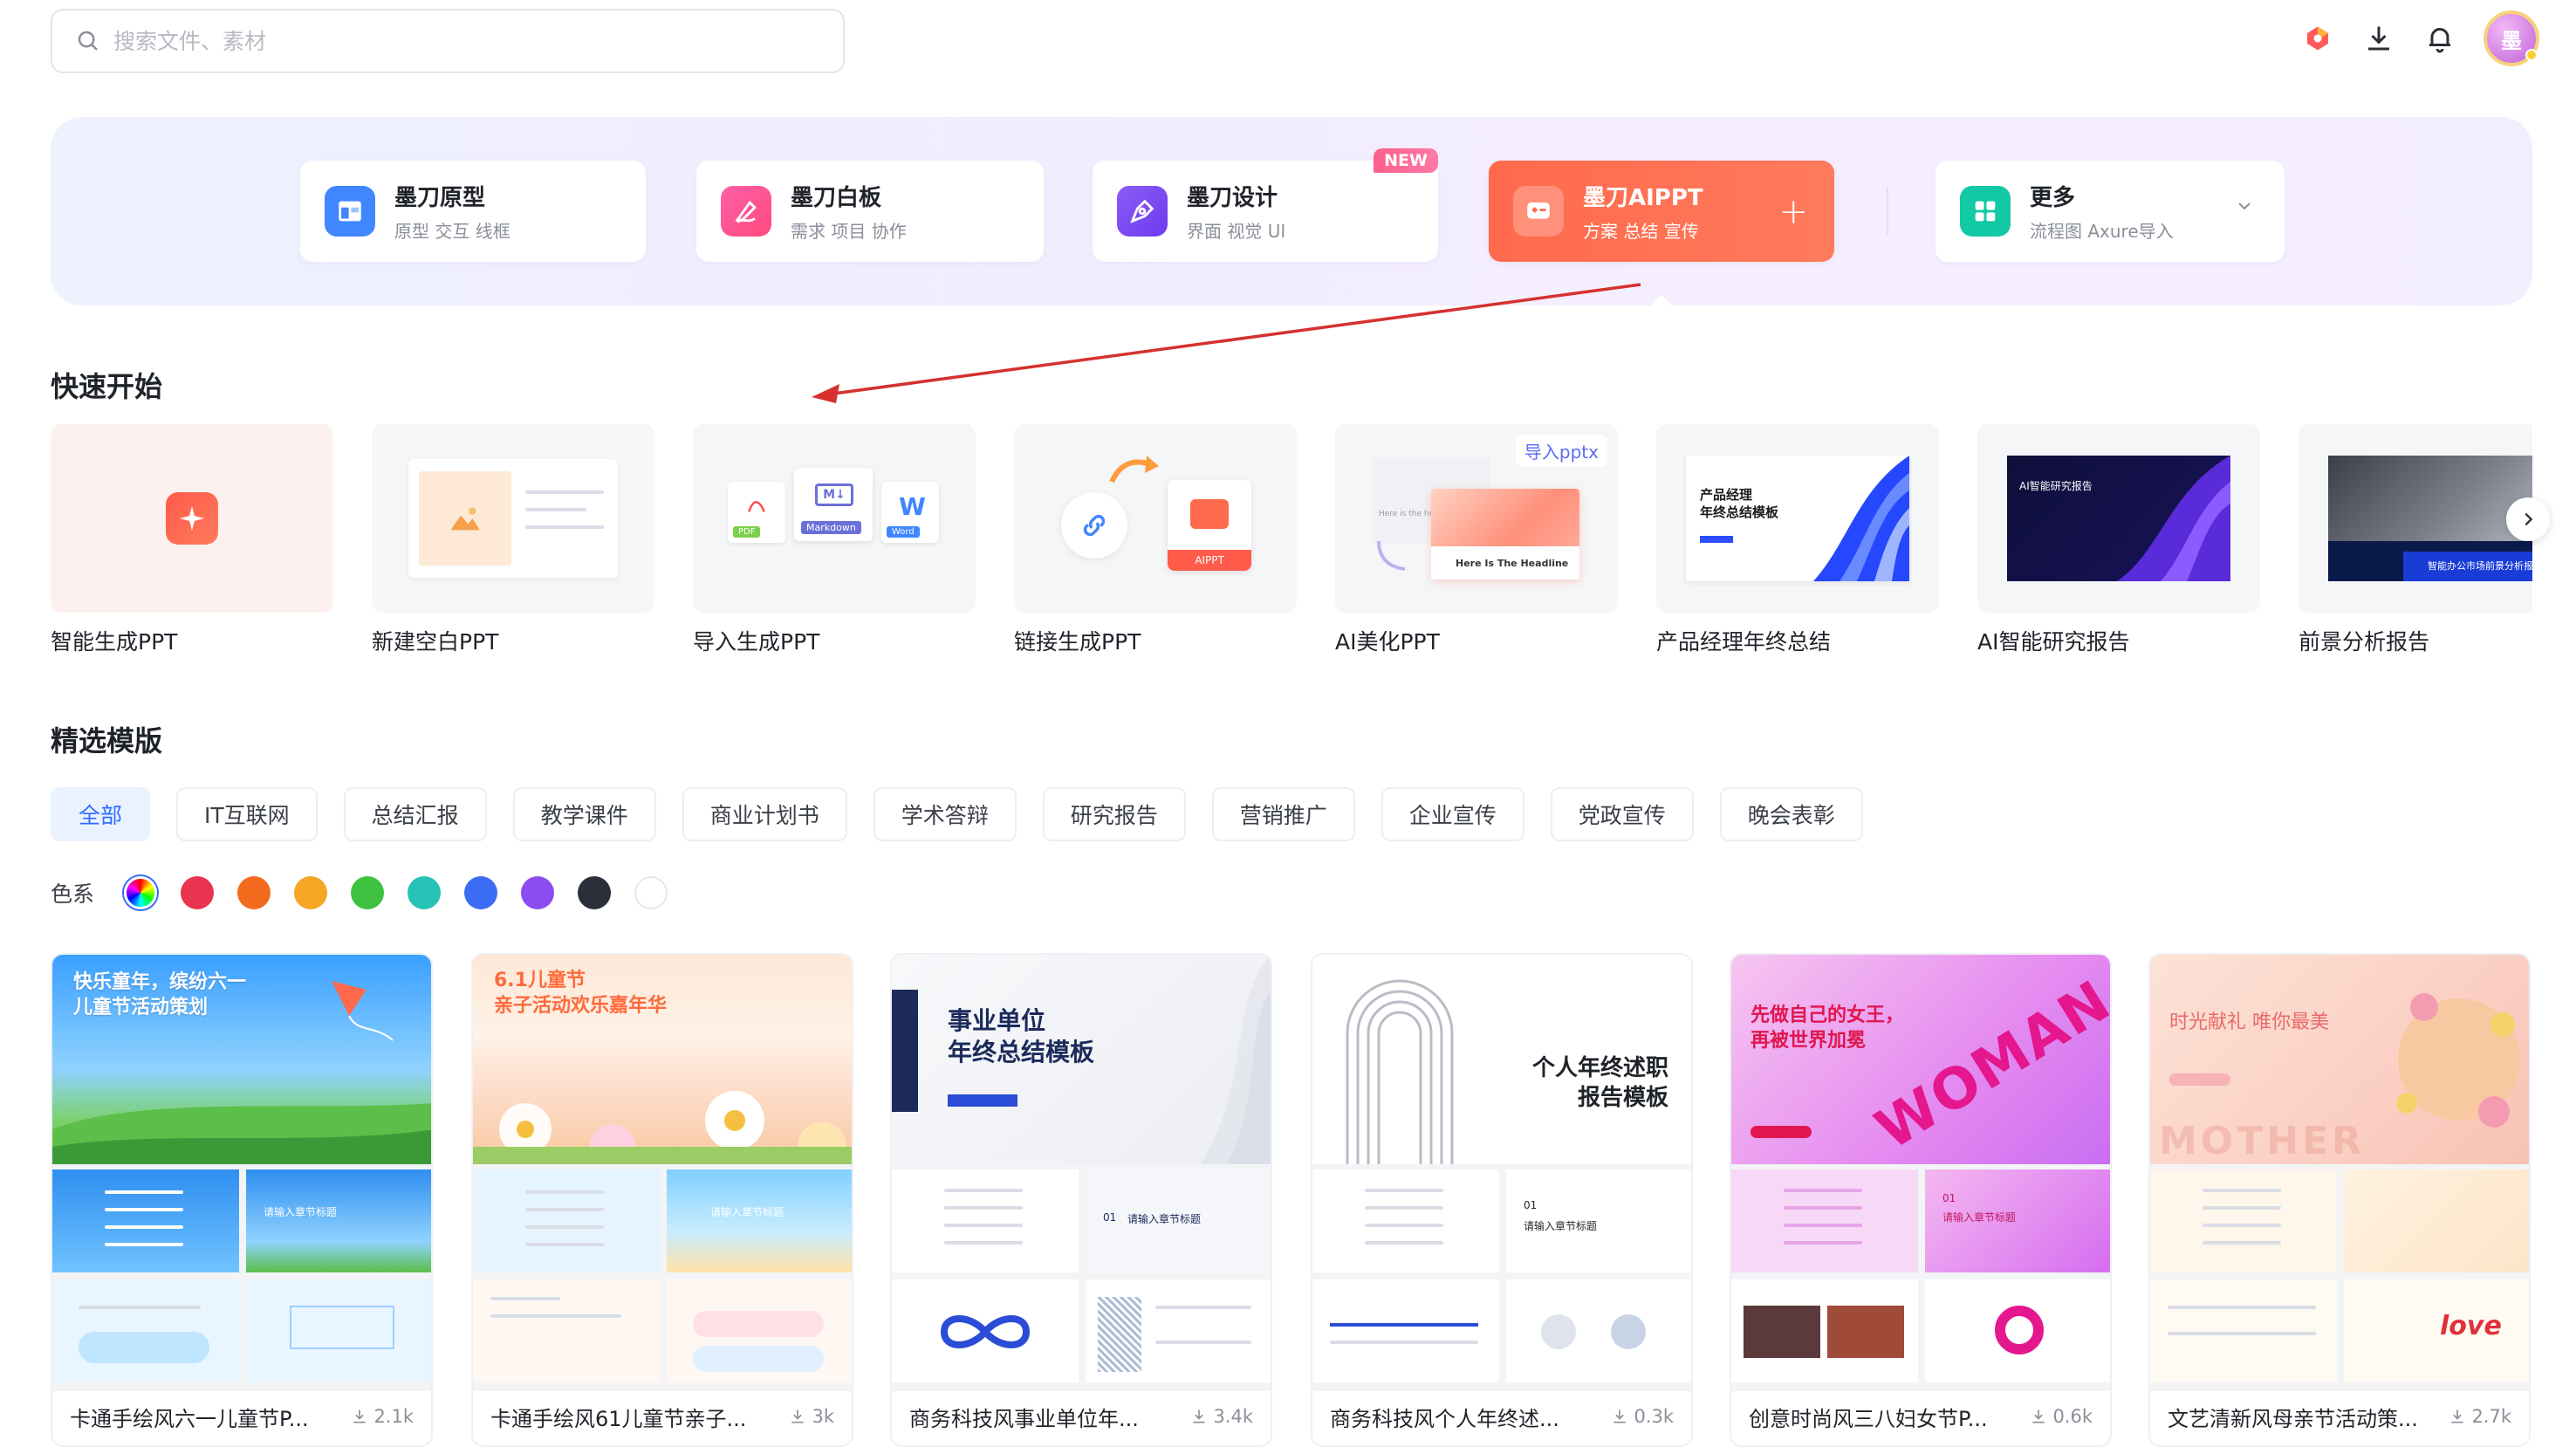  What do you see at coordinates (465, 518) in the screenshot?
I see `image-icon` at bounding box center [465, 518].